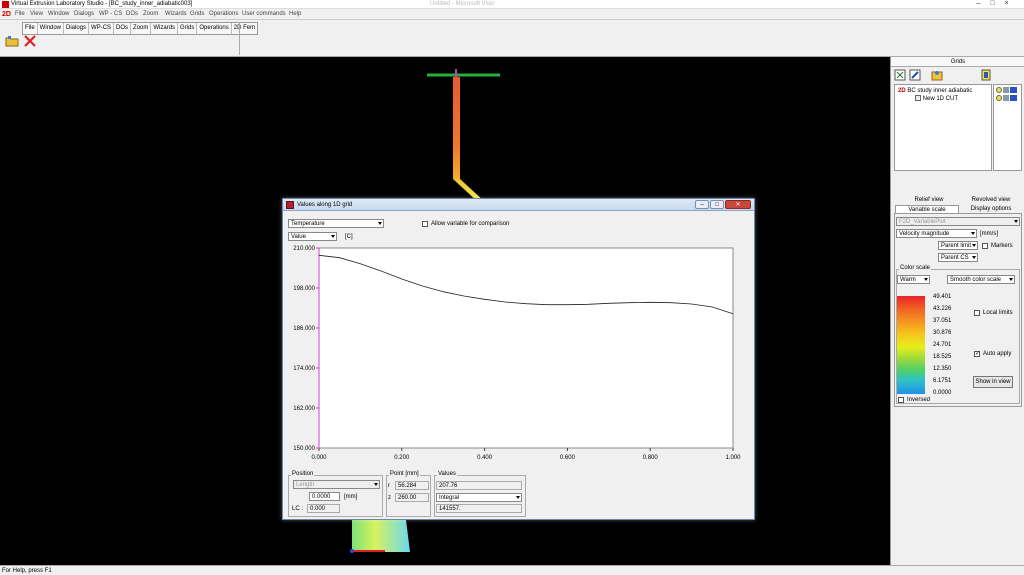 Image resolution: width=1024 pixels, height=575 pixels. What do you see at coordinates (978, 4) in the screenshot?
I see `minimize-button: –` at bounding box center [978, 4].